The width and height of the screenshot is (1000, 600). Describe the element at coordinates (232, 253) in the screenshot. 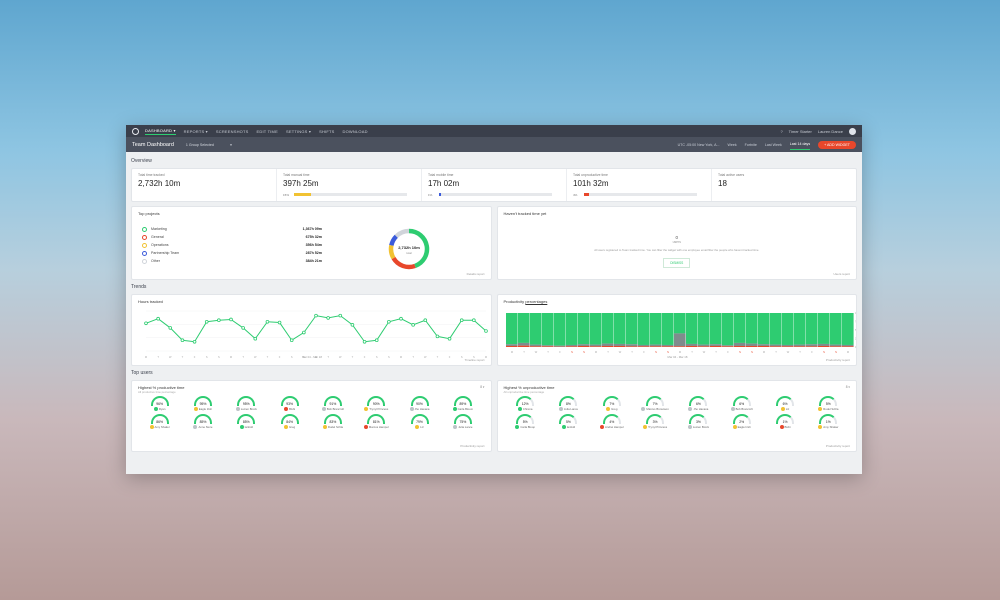

I see `project-row: Partnership Team 287h 52m` at that location.